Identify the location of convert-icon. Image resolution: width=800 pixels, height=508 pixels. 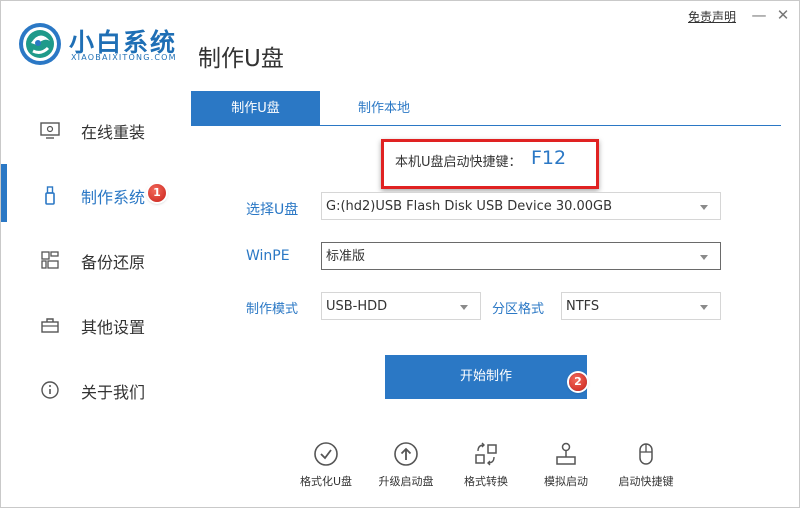
(486, 454).